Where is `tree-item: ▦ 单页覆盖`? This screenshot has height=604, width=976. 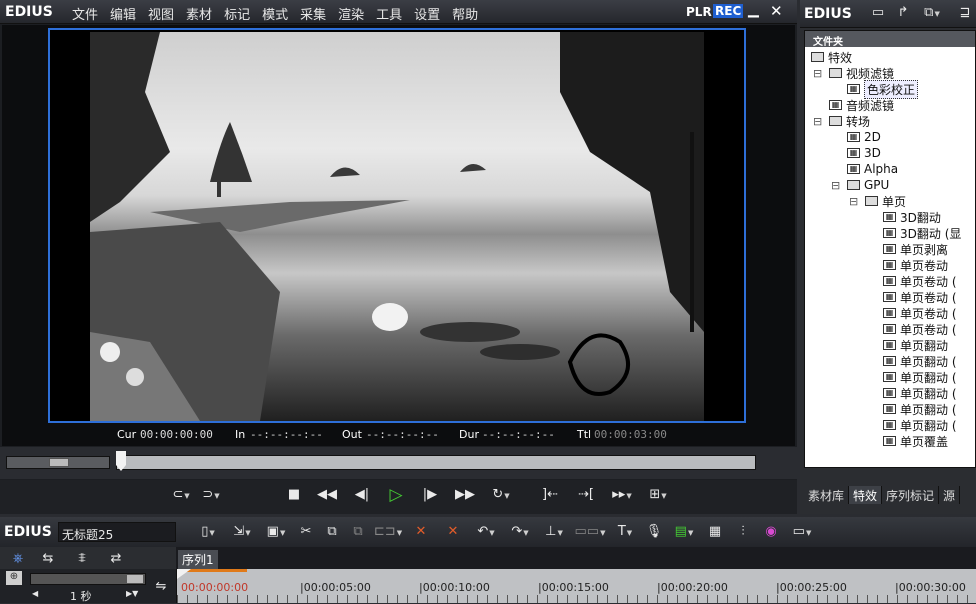 tree-item: ▦ 单页覆盖 is located at coordinates (915, 441).